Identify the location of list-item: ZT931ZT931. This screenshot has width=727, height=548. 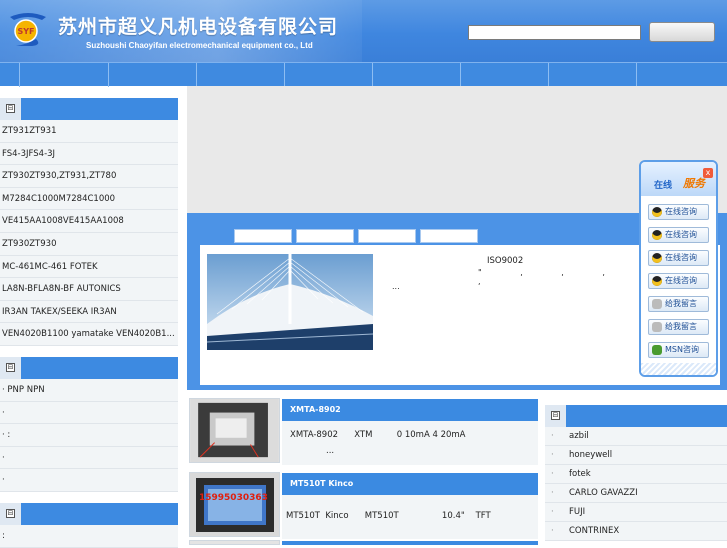
(89, 131).